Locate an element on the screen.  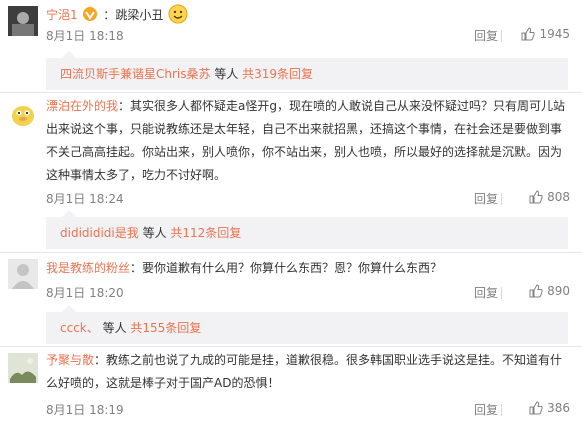
like-count: 890 is located at coordinates (558, 291).